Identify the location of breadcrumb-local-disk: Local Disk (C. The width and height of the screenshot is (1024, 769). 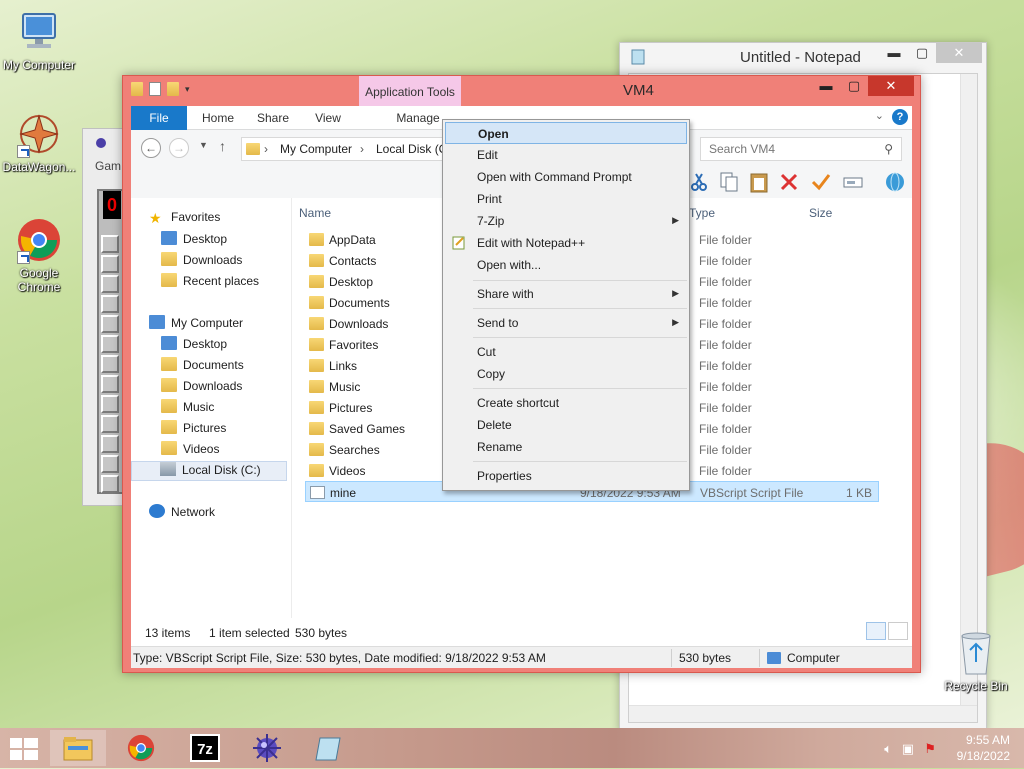
(411, 149).